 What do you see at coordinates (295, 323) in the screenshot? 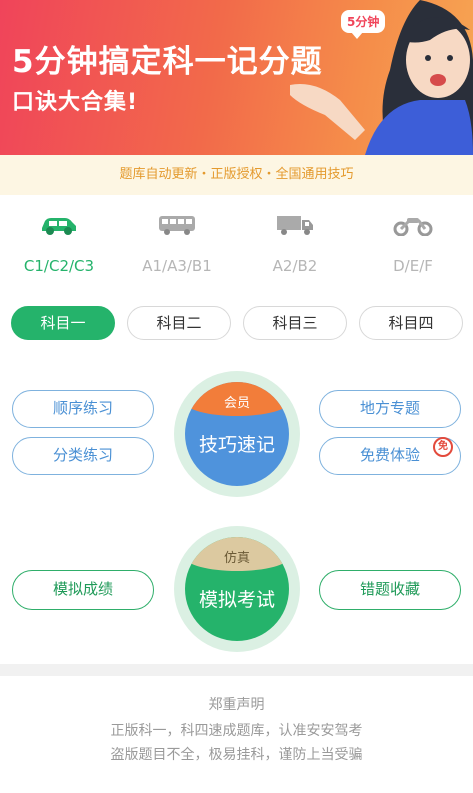
I see `tab-subject-3: 科目三` at bounding box center [295, 323].